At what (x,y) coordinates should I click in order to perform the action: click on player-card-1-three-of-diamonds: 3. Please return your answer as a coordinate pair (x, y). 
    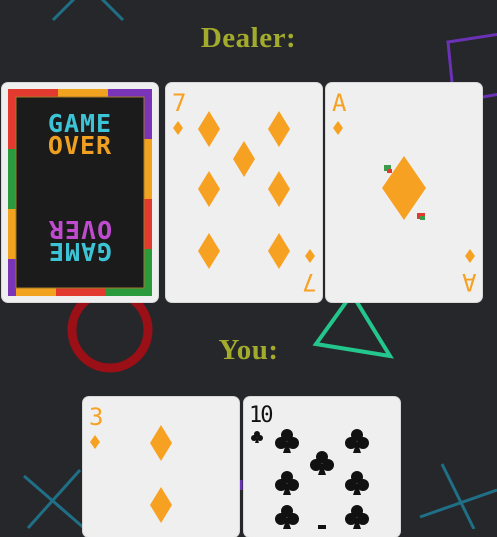
    Looking at the image, I should click on (161, 467).